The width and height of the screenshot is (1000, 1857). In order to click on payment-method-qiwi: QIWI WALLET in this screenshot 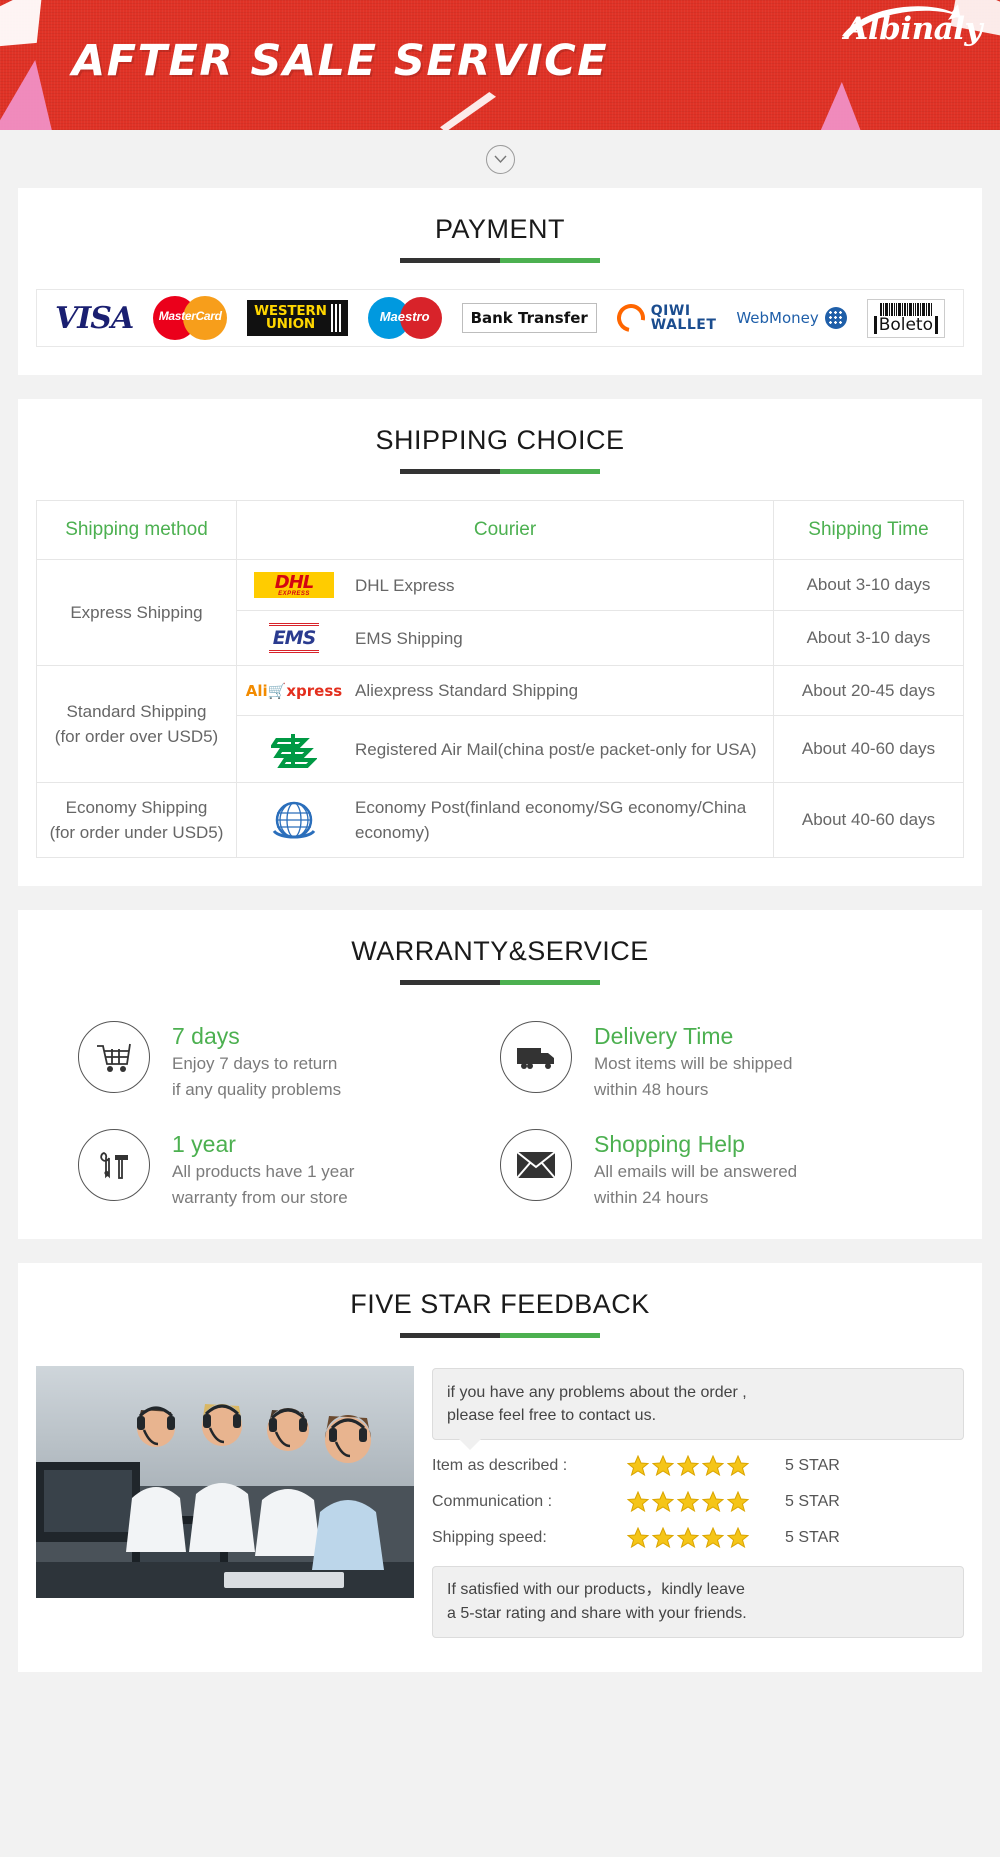, I will do `click(664, 318)`.